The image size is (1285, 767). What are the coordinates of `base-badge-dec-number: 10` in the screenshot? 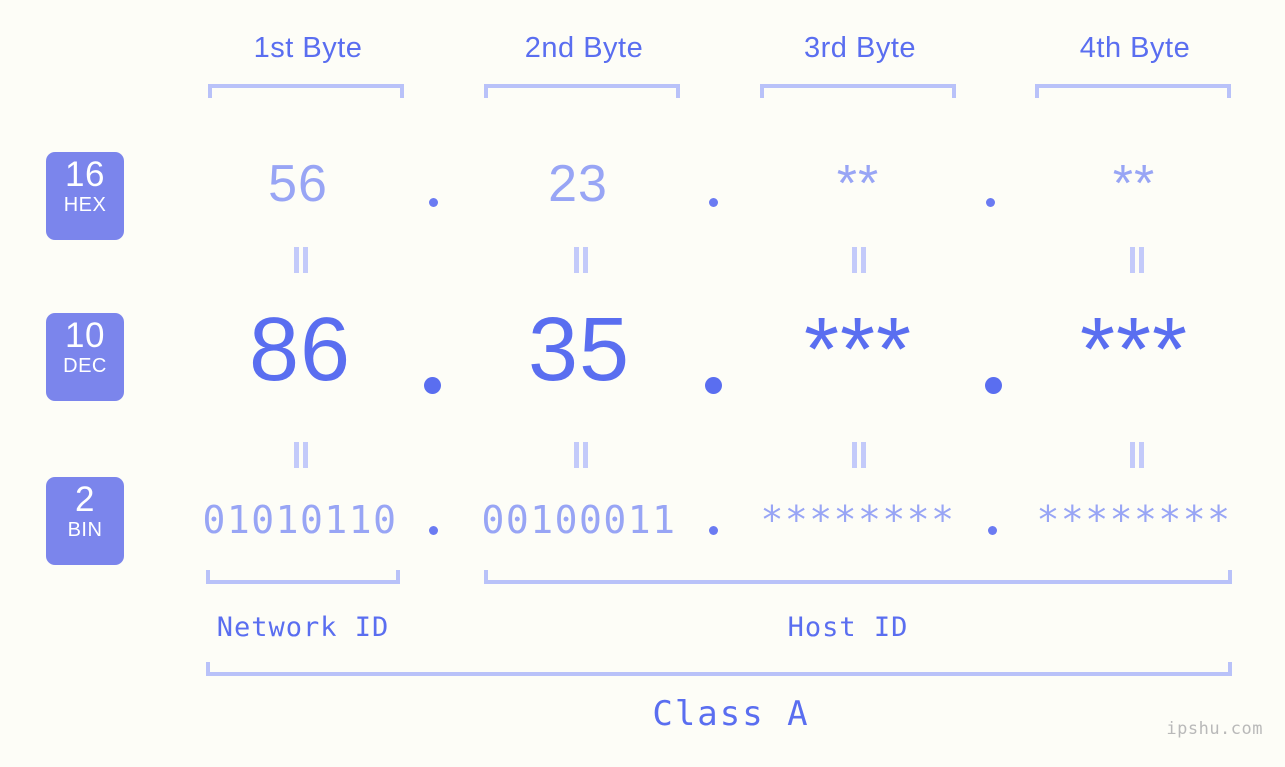 It's located at (85, 335).